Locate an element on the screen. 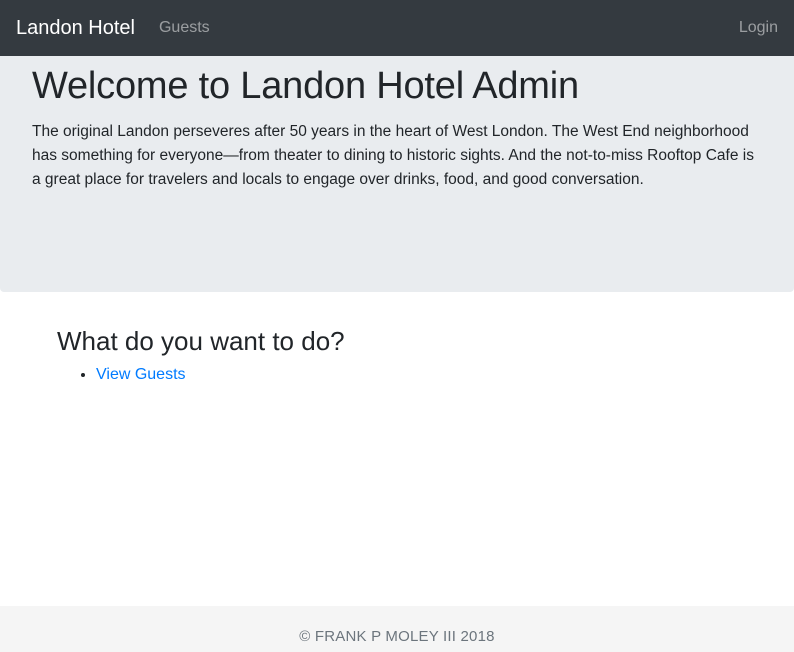 The image size is (794, 652). brand-link: Landon Hotel is located at coordinates (75, 28).